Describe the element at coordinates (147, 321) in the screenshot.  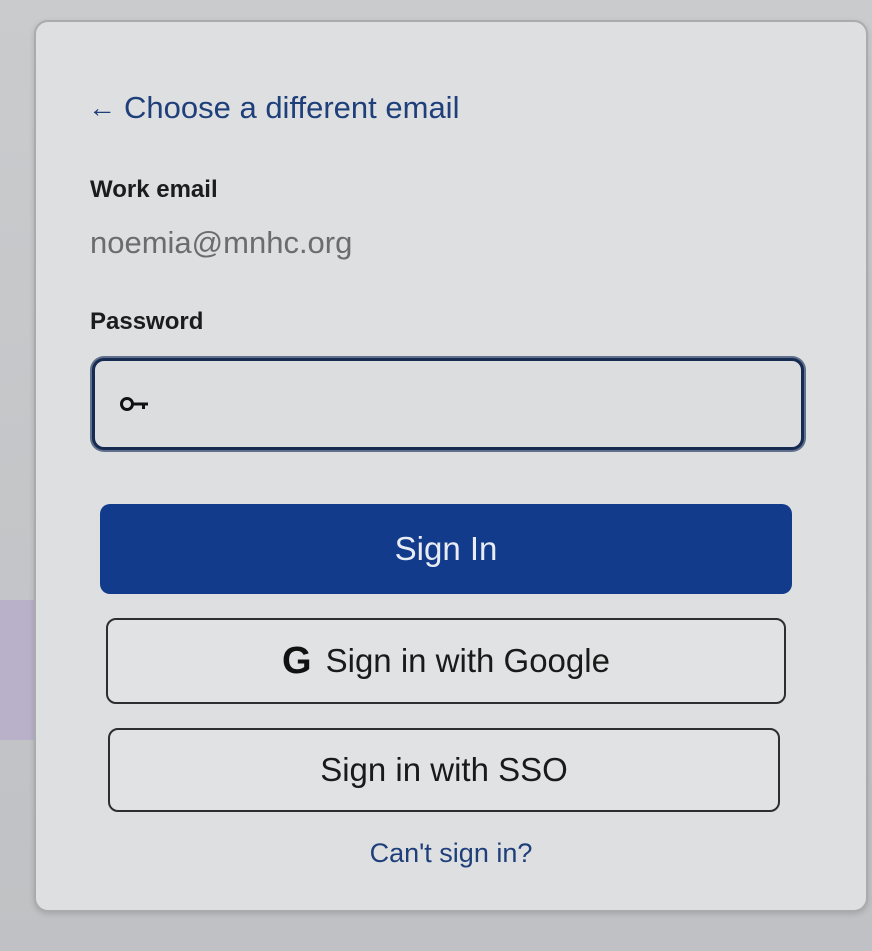
I see `password-label: Password` at that location.